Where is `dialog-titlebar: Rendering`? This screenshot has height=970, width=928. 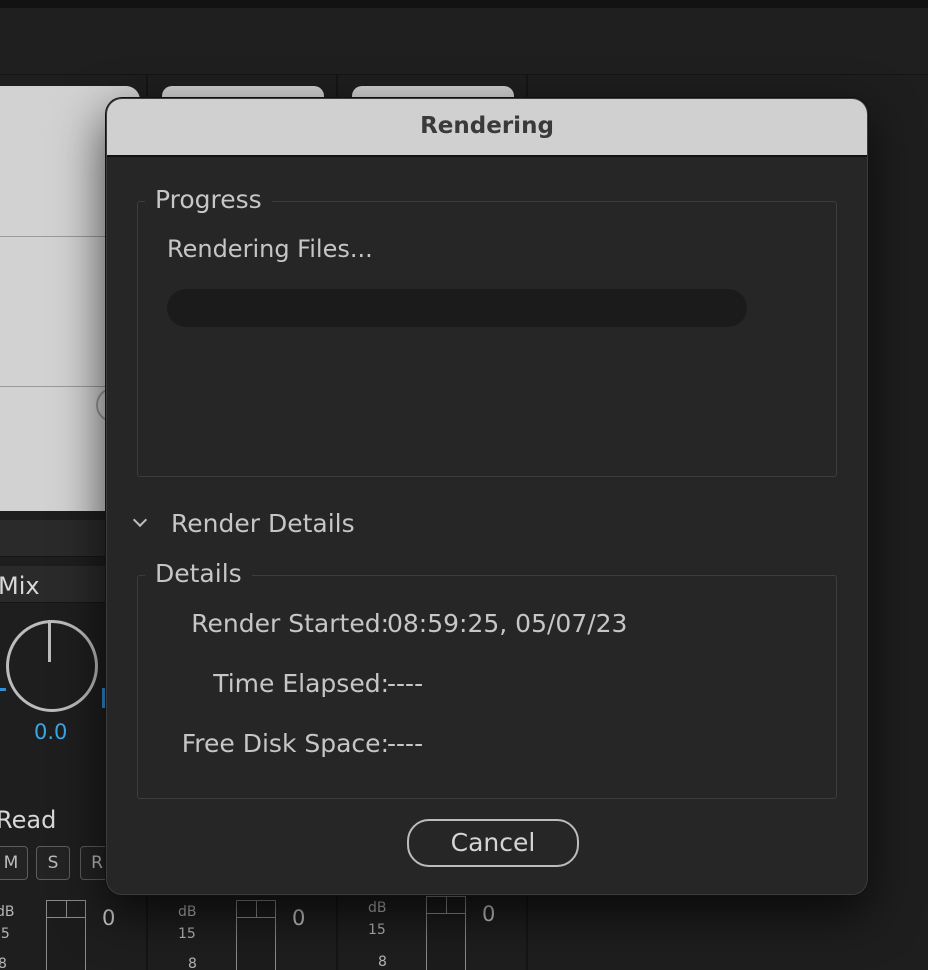 dialog-titlebar: Rendering is located at coordinates (487, 128).